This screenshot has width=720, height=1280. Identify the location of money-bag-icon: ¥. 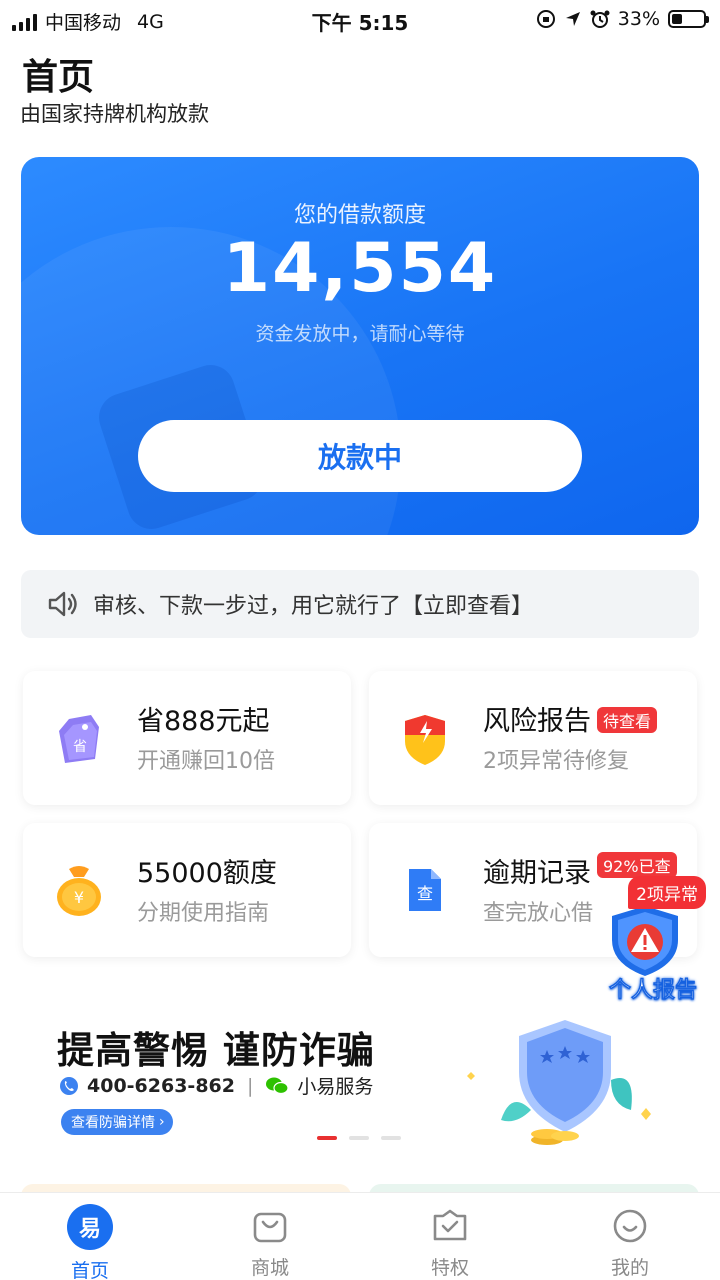
(79, 891).